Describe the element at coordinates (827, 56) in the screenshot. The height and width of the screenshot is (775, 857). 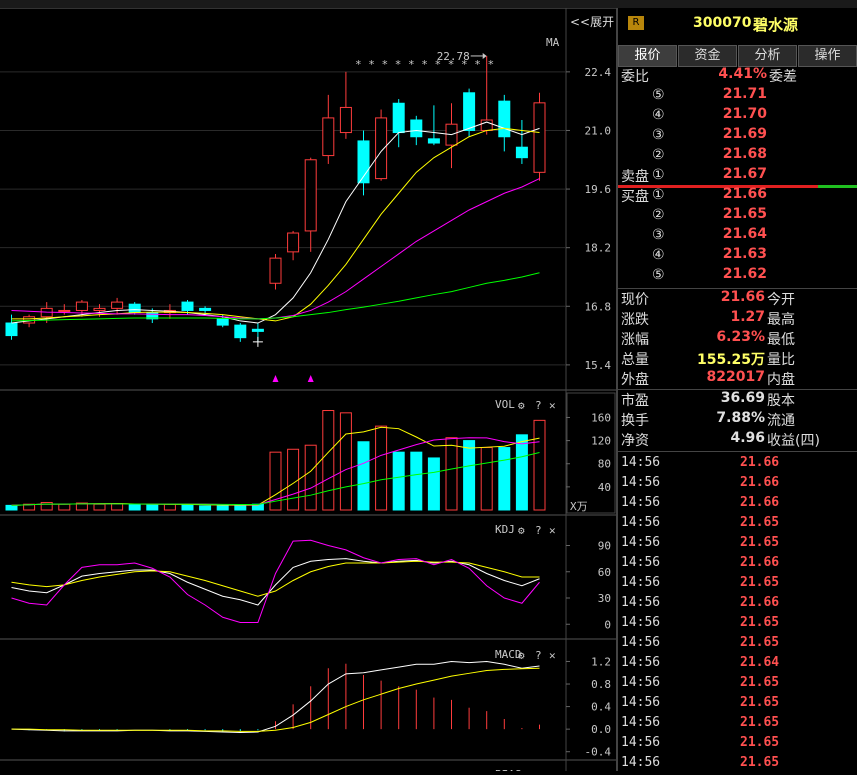
I see `tab-operations: 操作` at that location.